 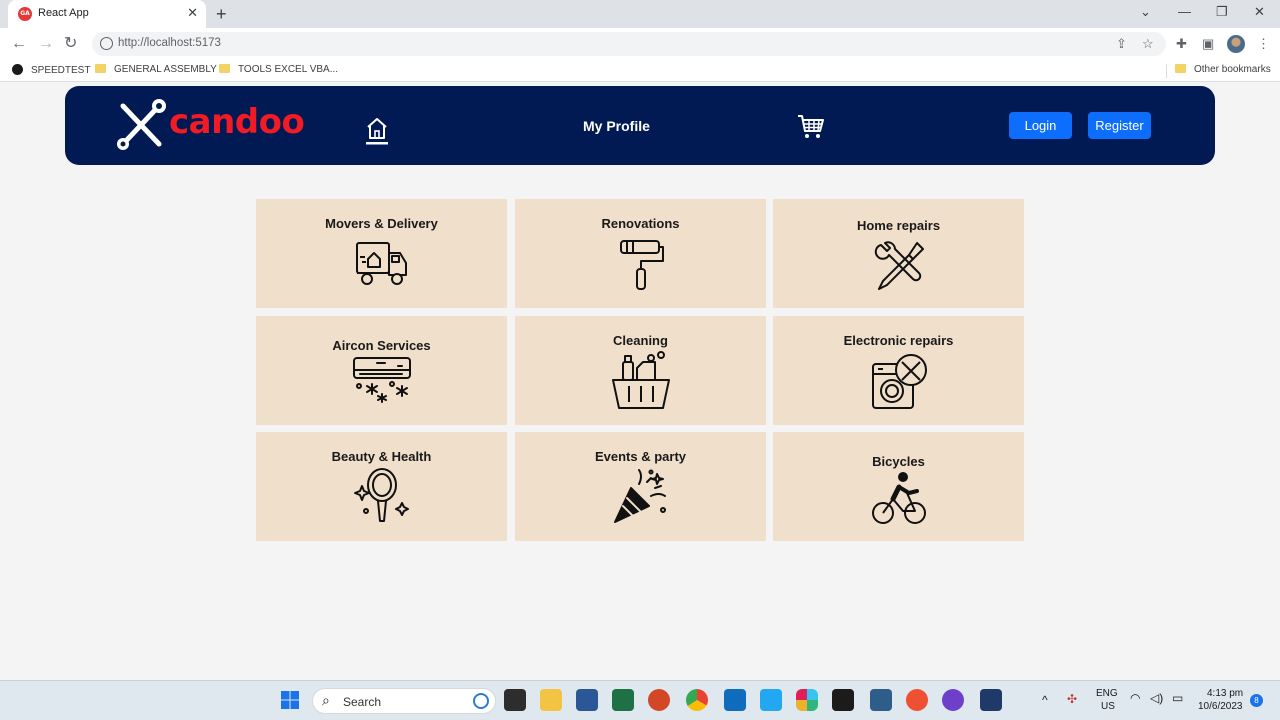 I want to click on region-label: US, so click(x=1108, y=706).